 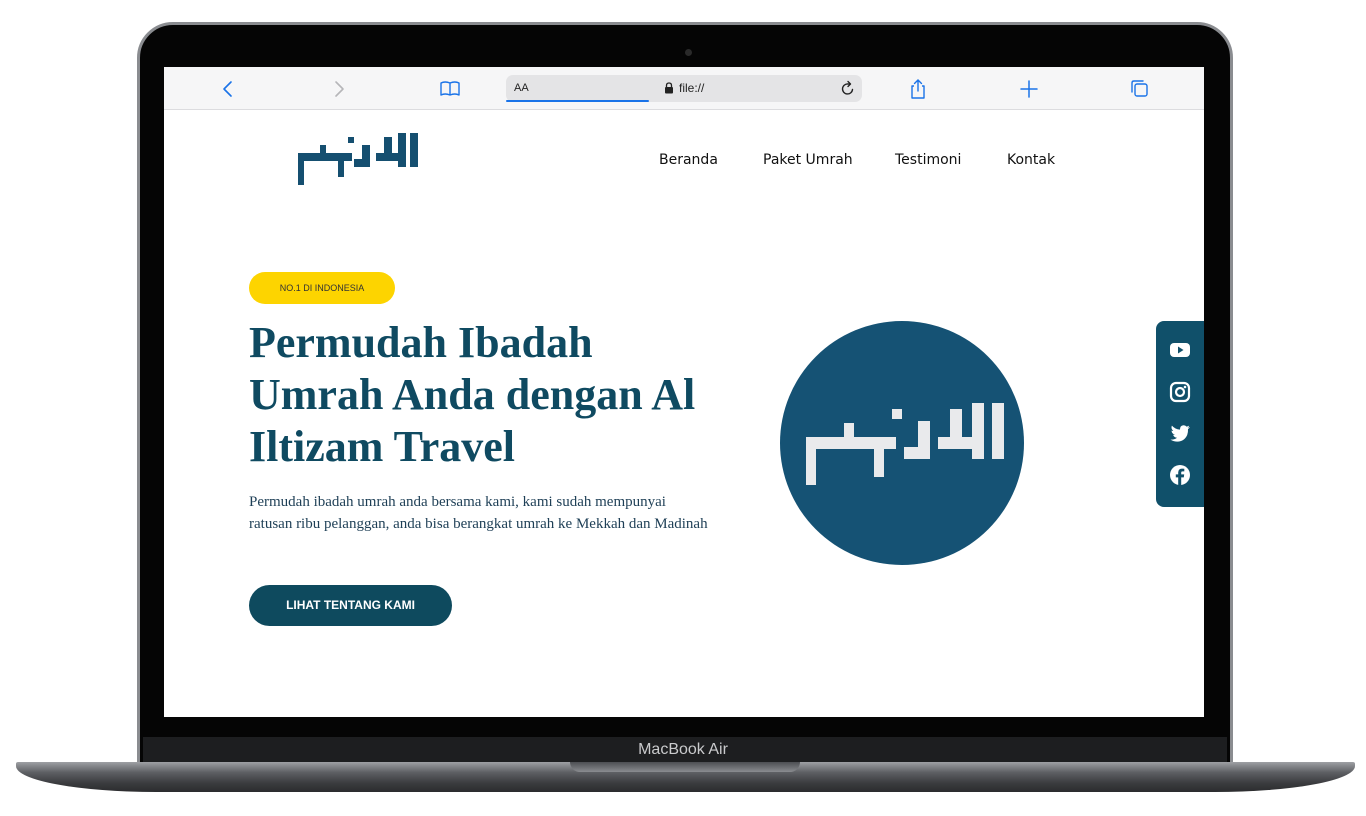 What do you see at coordinates (577, 101) in the screenshot?
I see `page-load-progress` at bounding box center [577, 101].